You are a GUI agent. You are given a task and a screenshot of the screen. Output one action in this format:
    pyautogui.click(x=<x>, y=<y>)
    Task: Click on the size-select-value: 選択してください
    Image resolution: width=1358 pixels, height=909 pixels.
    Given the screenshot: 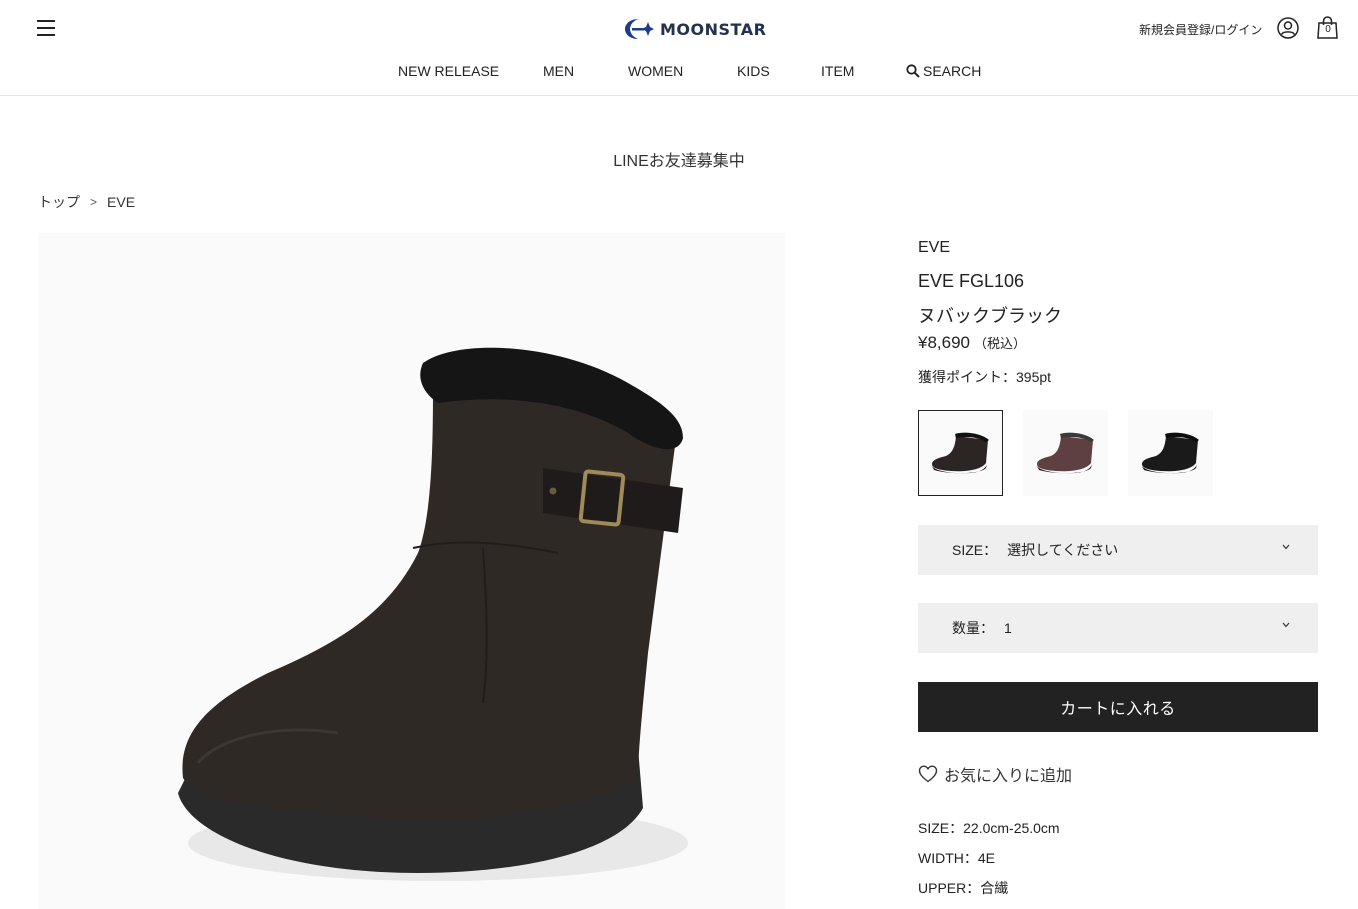 What is the action you would take?
    pyautogui.click(x=1063, y=550)
    